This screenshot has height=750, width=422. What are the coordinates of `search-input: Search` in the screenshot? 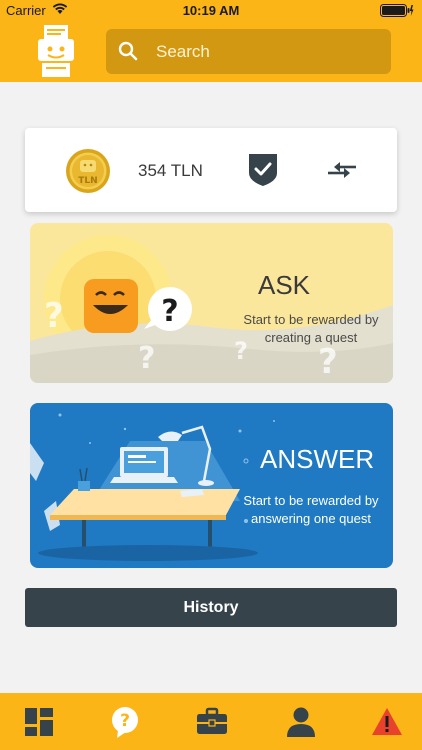 It's located at (183, 52).